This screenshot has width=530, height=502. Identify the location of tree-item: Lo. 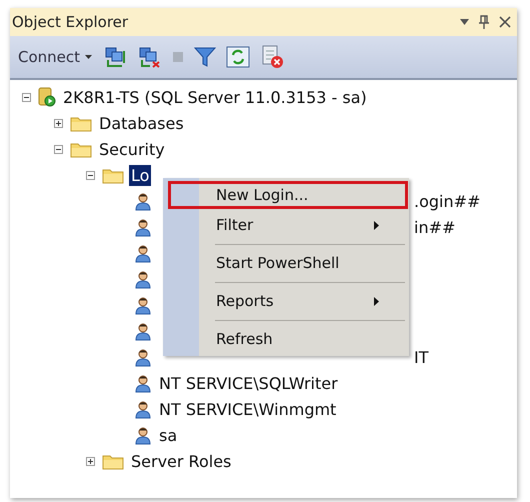
(140, 175).